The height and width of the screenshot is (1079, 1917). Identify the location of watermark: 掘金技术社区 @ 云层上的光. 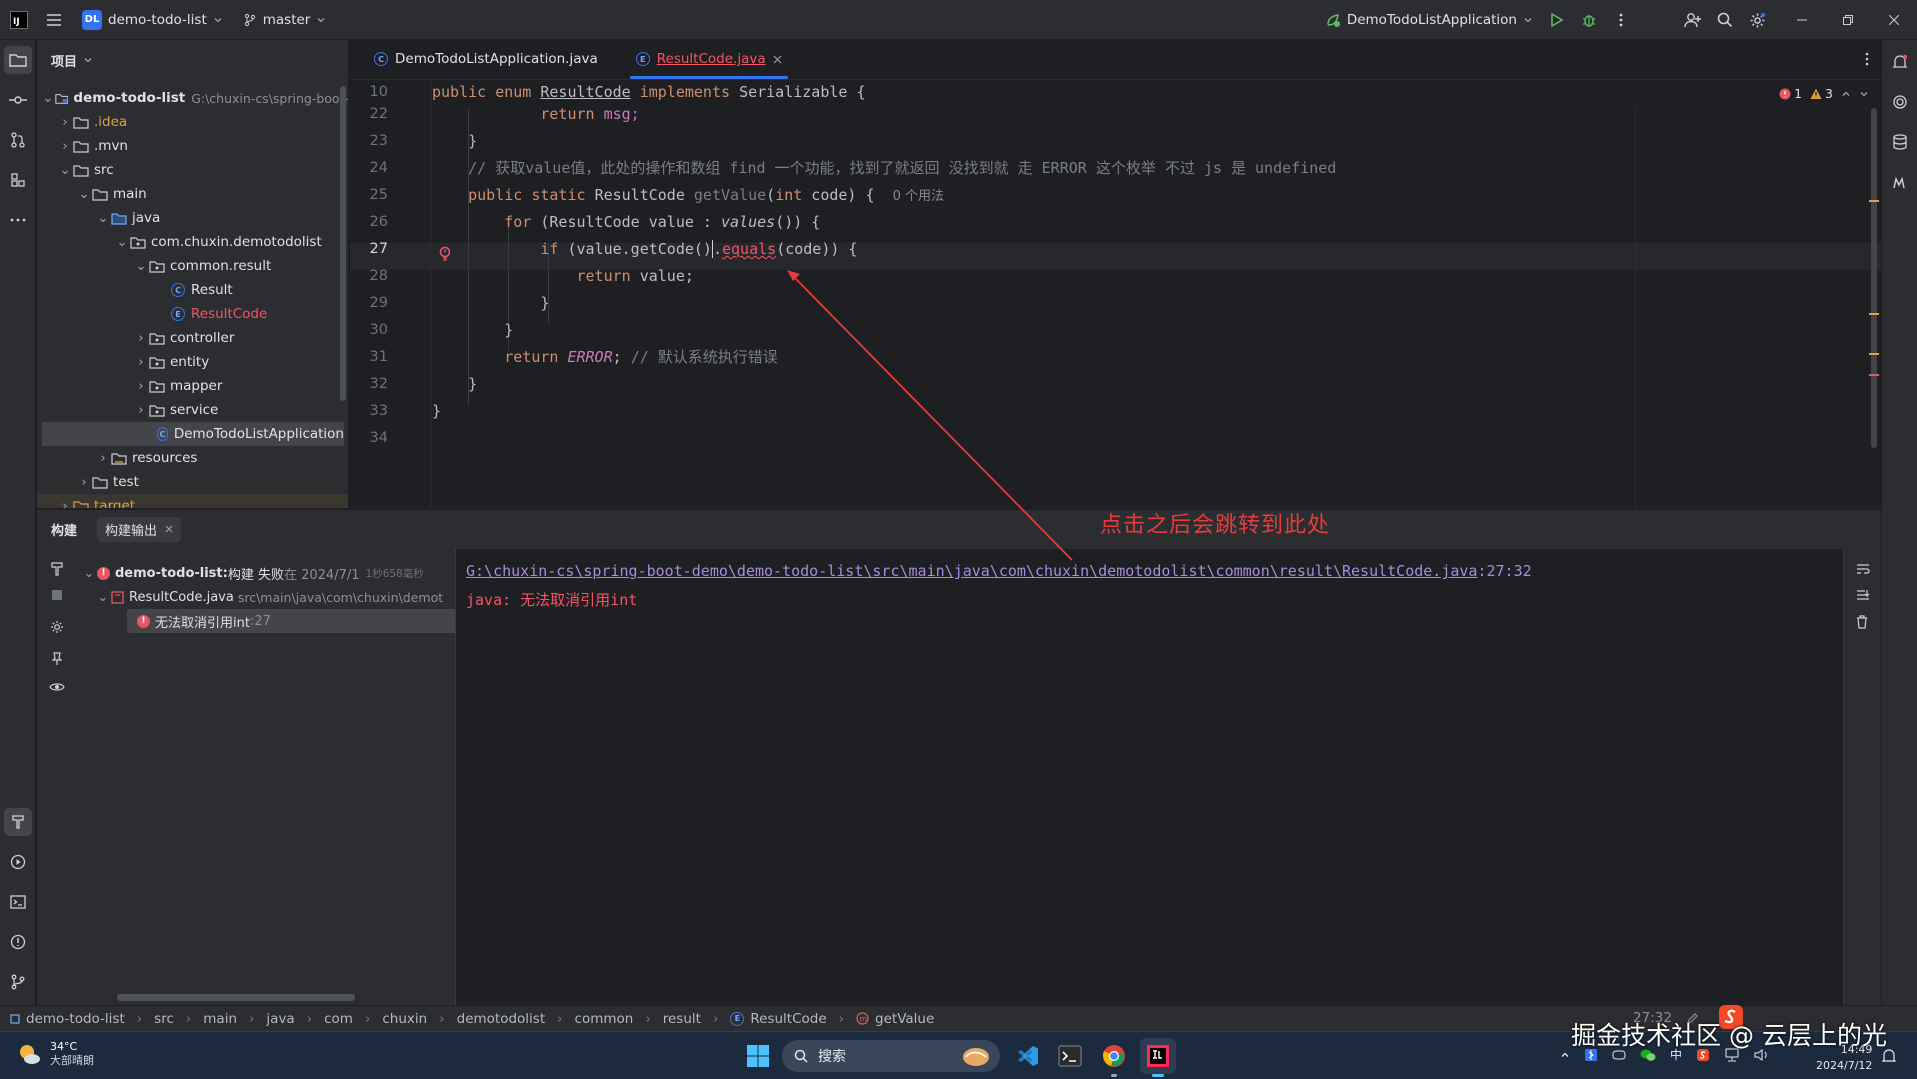
(1729, 1035).